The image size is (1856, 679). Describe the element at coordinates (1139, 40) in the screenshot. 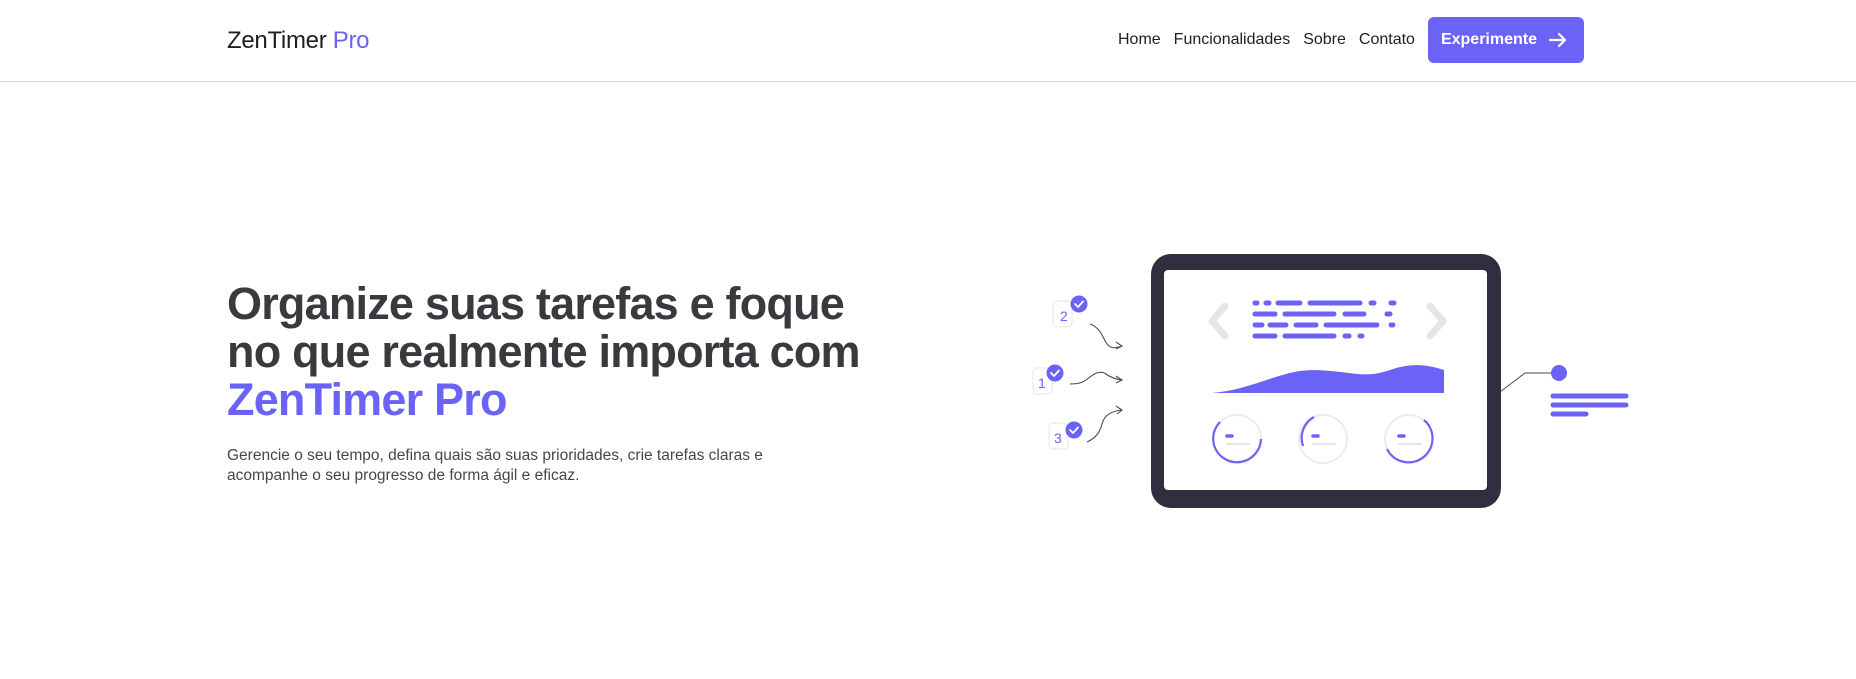

I see `nav-link-home: Home` at that location.